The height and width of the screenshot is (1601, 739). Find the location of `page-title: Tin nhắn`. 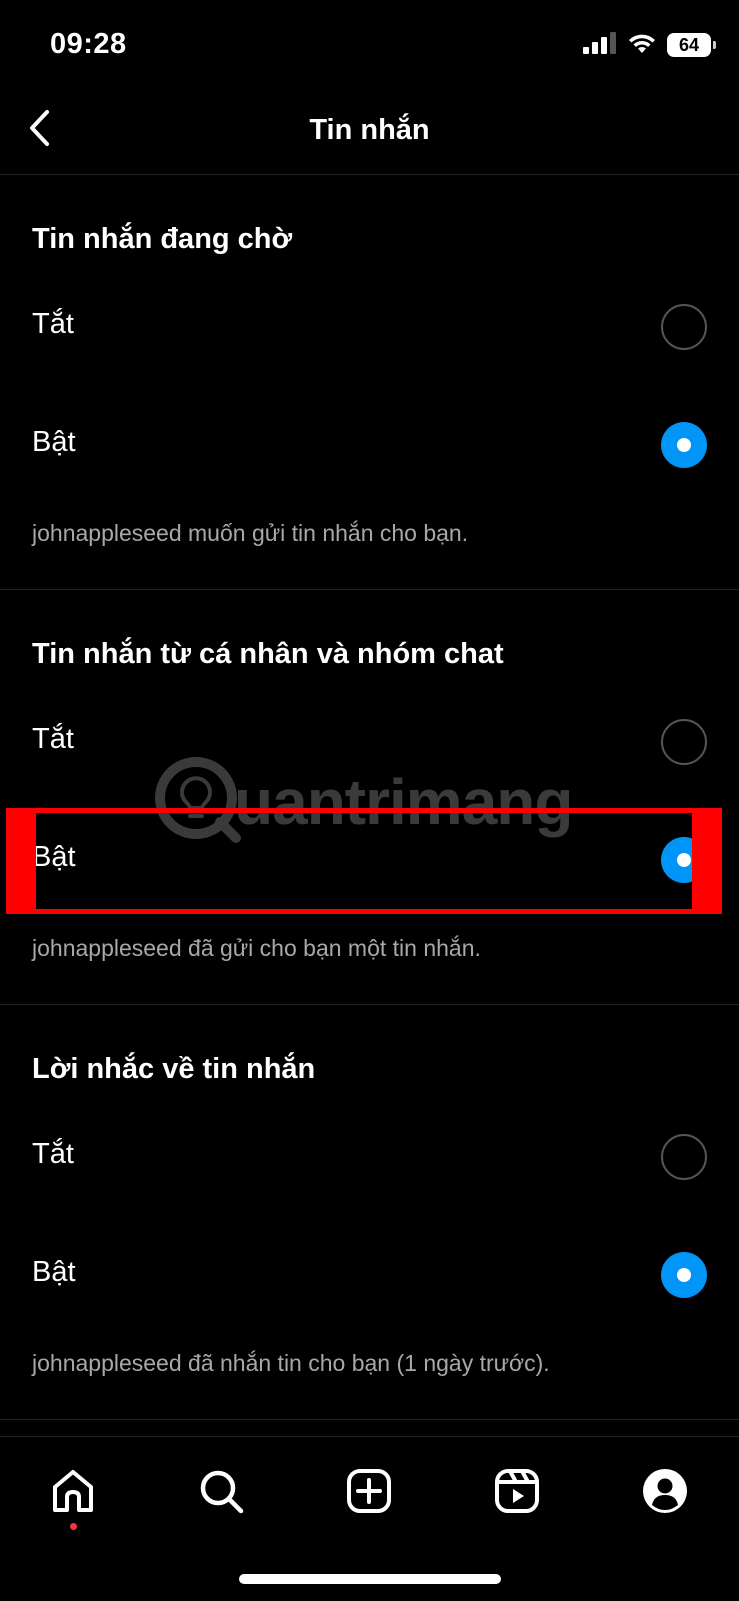

page-title: Tin nhắn is located at coordinates (369, 130).